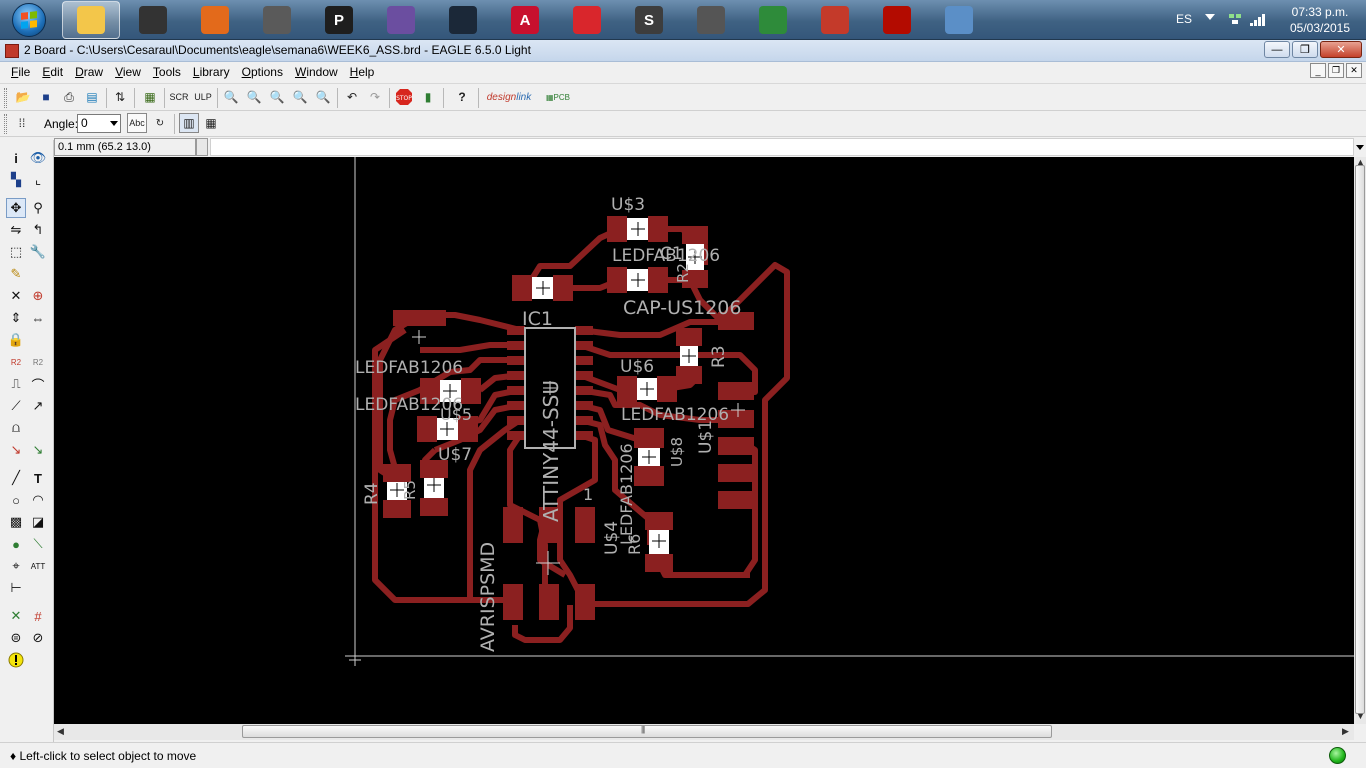  Describe the element at coordinates (1337, 755) in the screenshot. I see `status-light-icon` at that location.